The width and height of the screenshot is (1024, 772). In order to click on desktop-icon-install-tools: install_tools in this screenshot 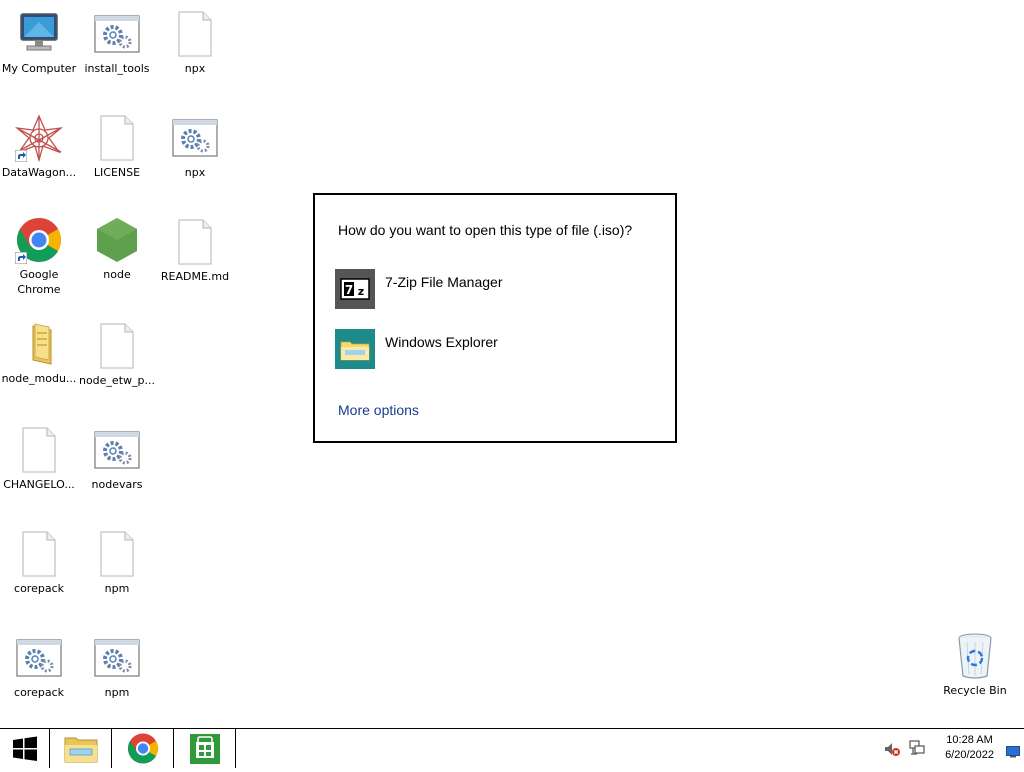, I will do `click(117, 43)`.